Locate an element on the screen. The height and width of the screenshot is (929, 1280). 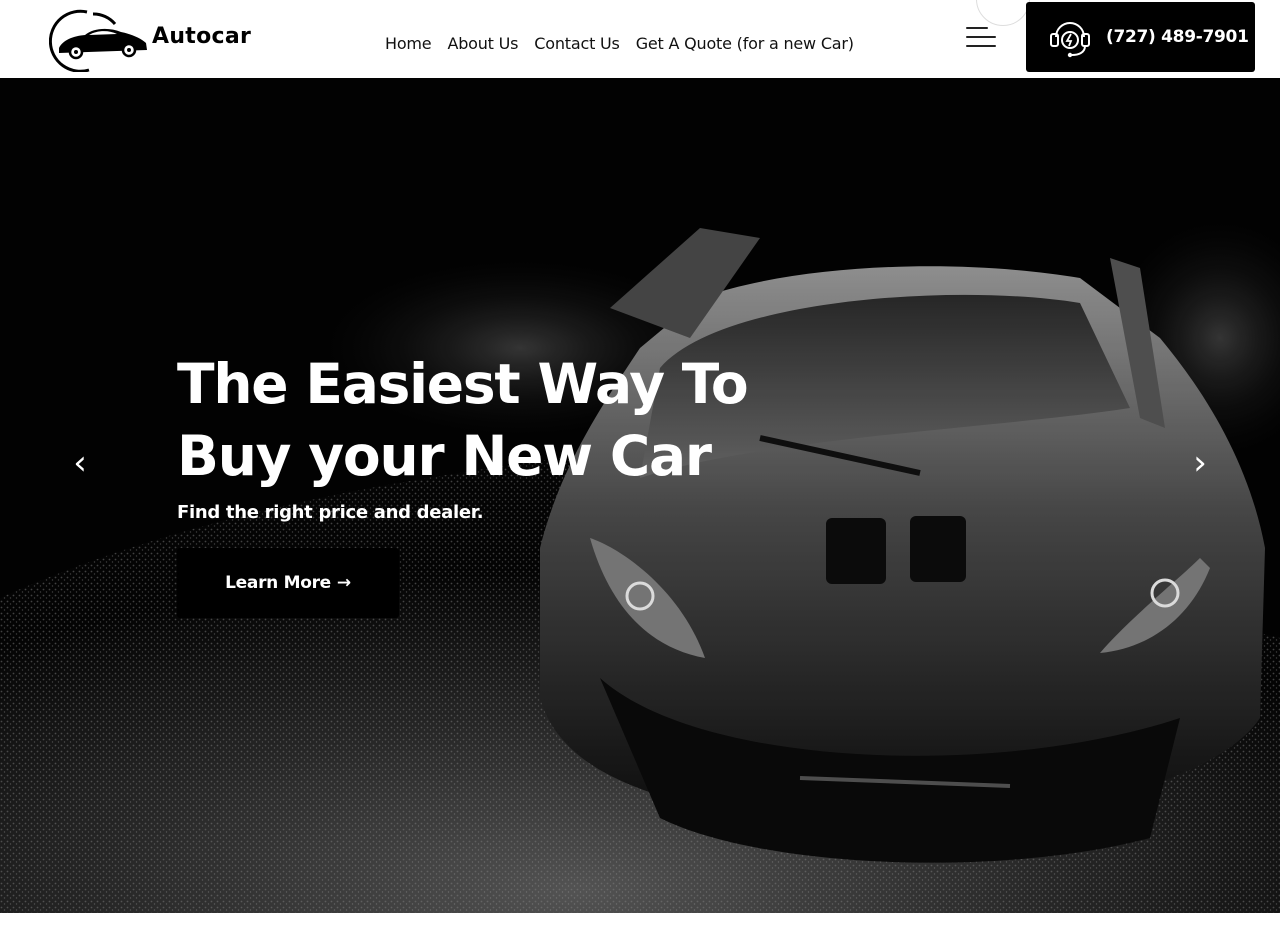
hamburger-menu-icon is located at coordinates (980, 37).